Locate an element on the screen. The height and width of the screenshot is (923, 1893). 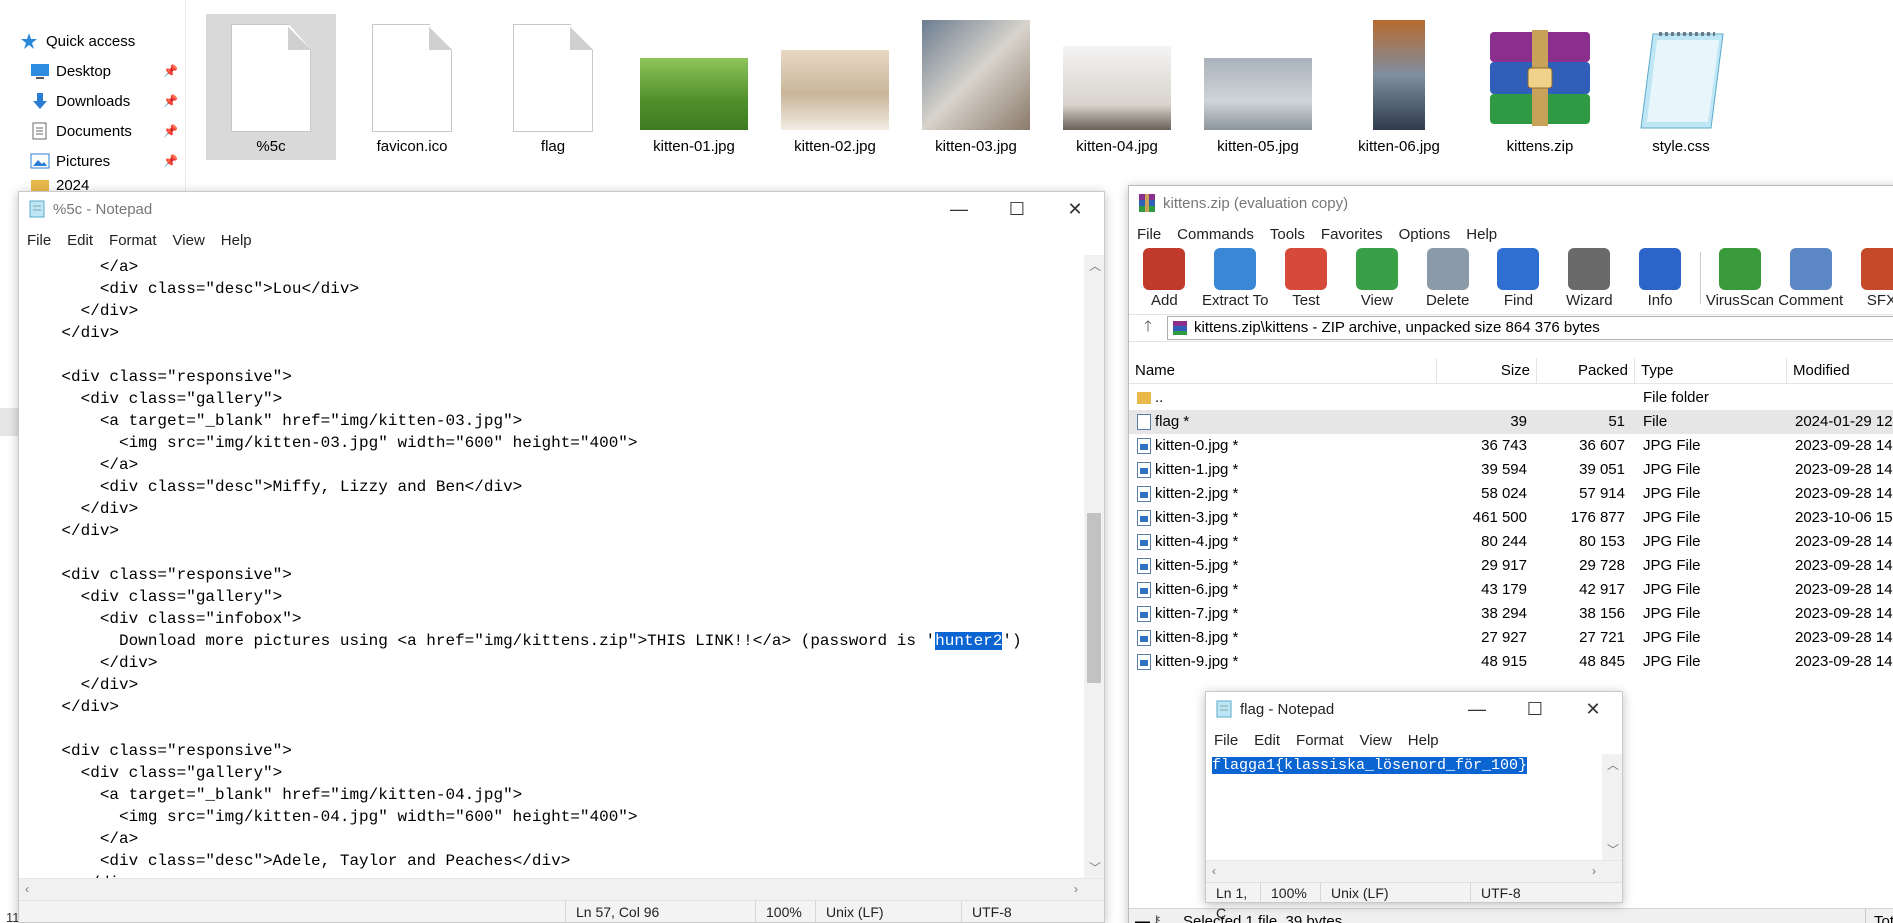
toolbar-button-find: Find is located at coordinates (1518, 278).